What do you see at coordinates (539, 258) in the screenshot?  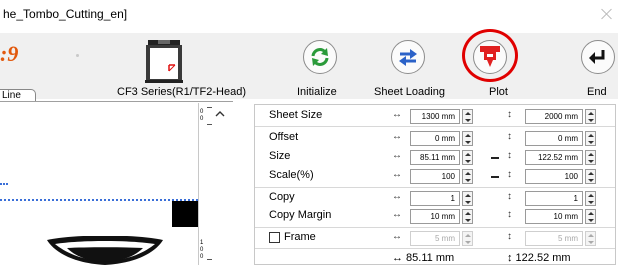 I see `output-height-text: ↕ 122.52 mm` at bounding box center [539, 258].